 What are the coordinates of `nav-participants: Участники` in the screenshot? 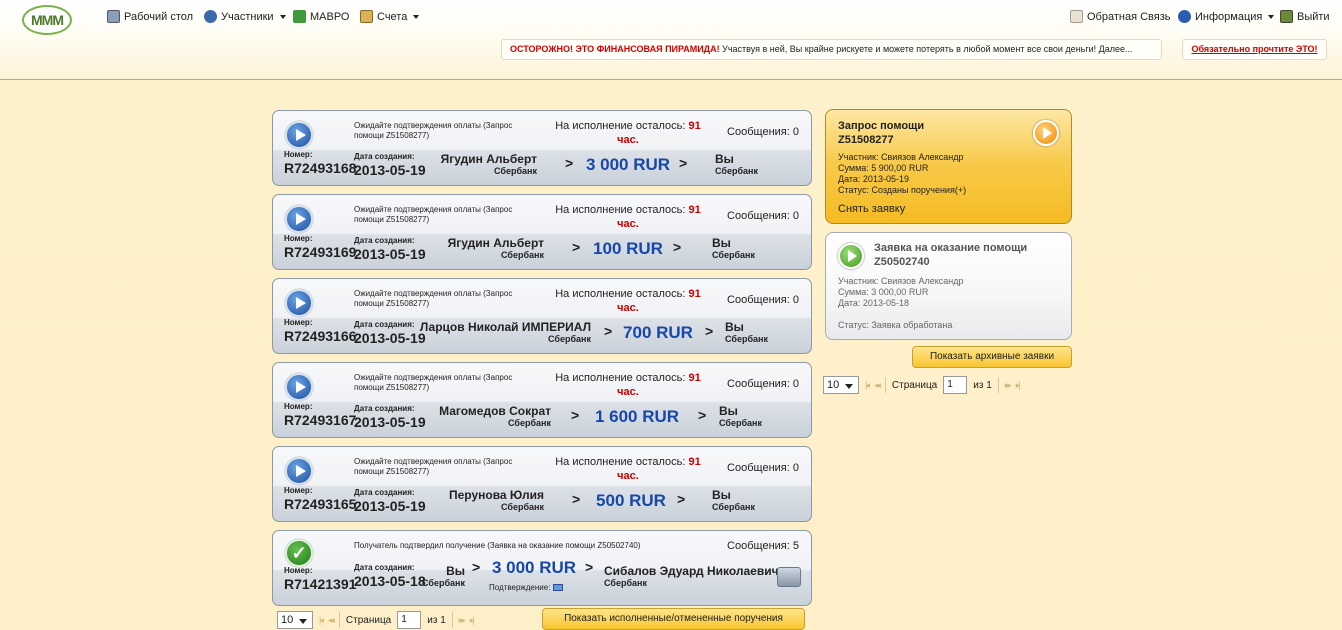 It's located at (245, 16).